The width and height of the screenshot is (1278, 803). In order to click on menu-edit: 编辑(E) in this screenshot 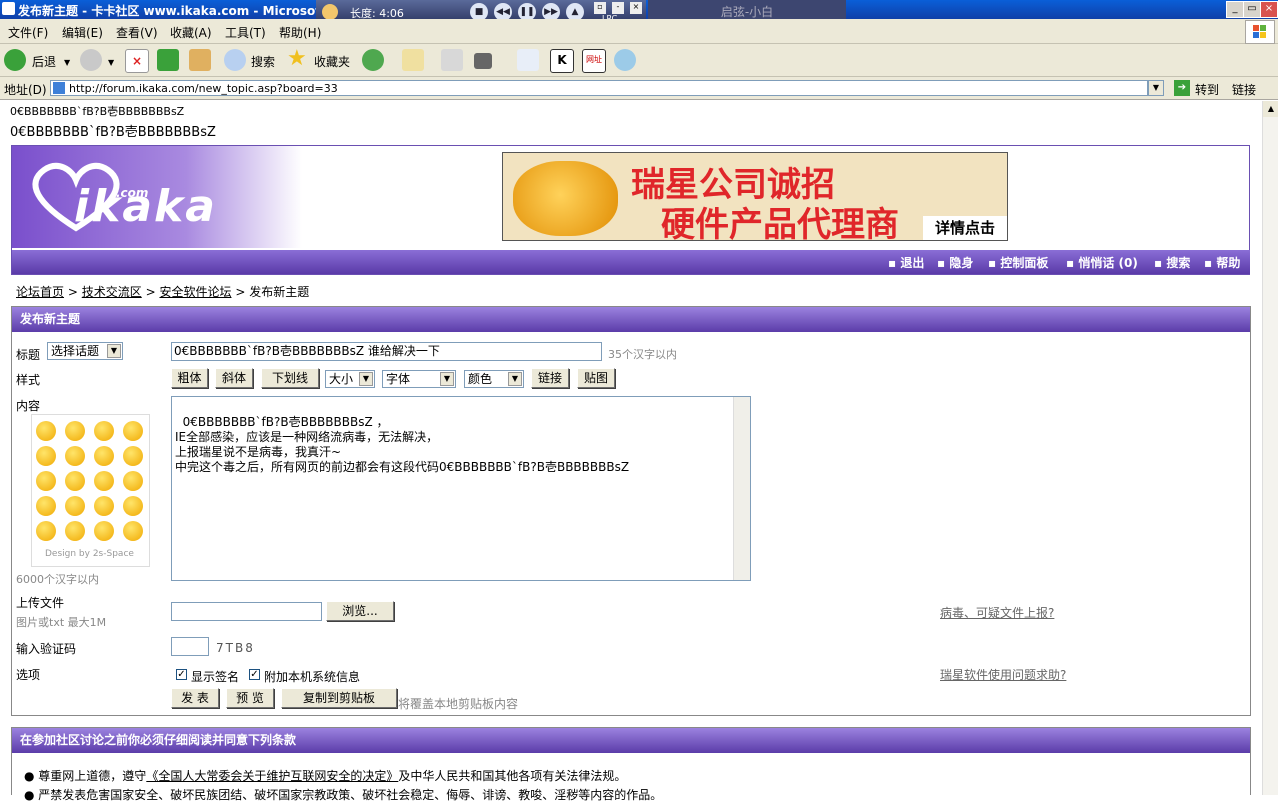, I will do `click(82, 32)`.